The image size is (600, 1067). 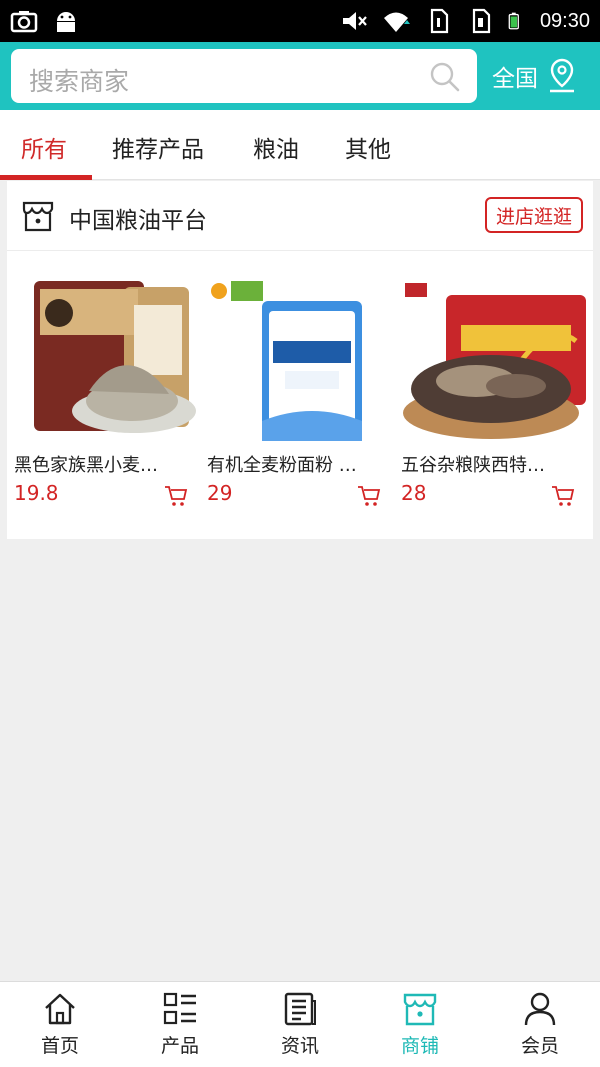 What do you see at coordinates (44, 147) in the screenshot?
I see `tab-all: 所有` at bounding box center [44, 147].